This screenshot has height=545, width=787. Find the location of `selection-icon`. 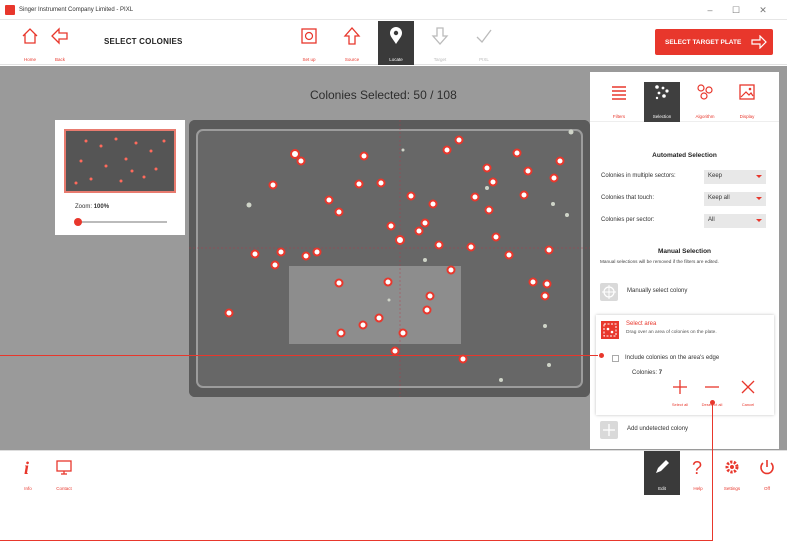

selection-icon is located at coordinates (662, 92).